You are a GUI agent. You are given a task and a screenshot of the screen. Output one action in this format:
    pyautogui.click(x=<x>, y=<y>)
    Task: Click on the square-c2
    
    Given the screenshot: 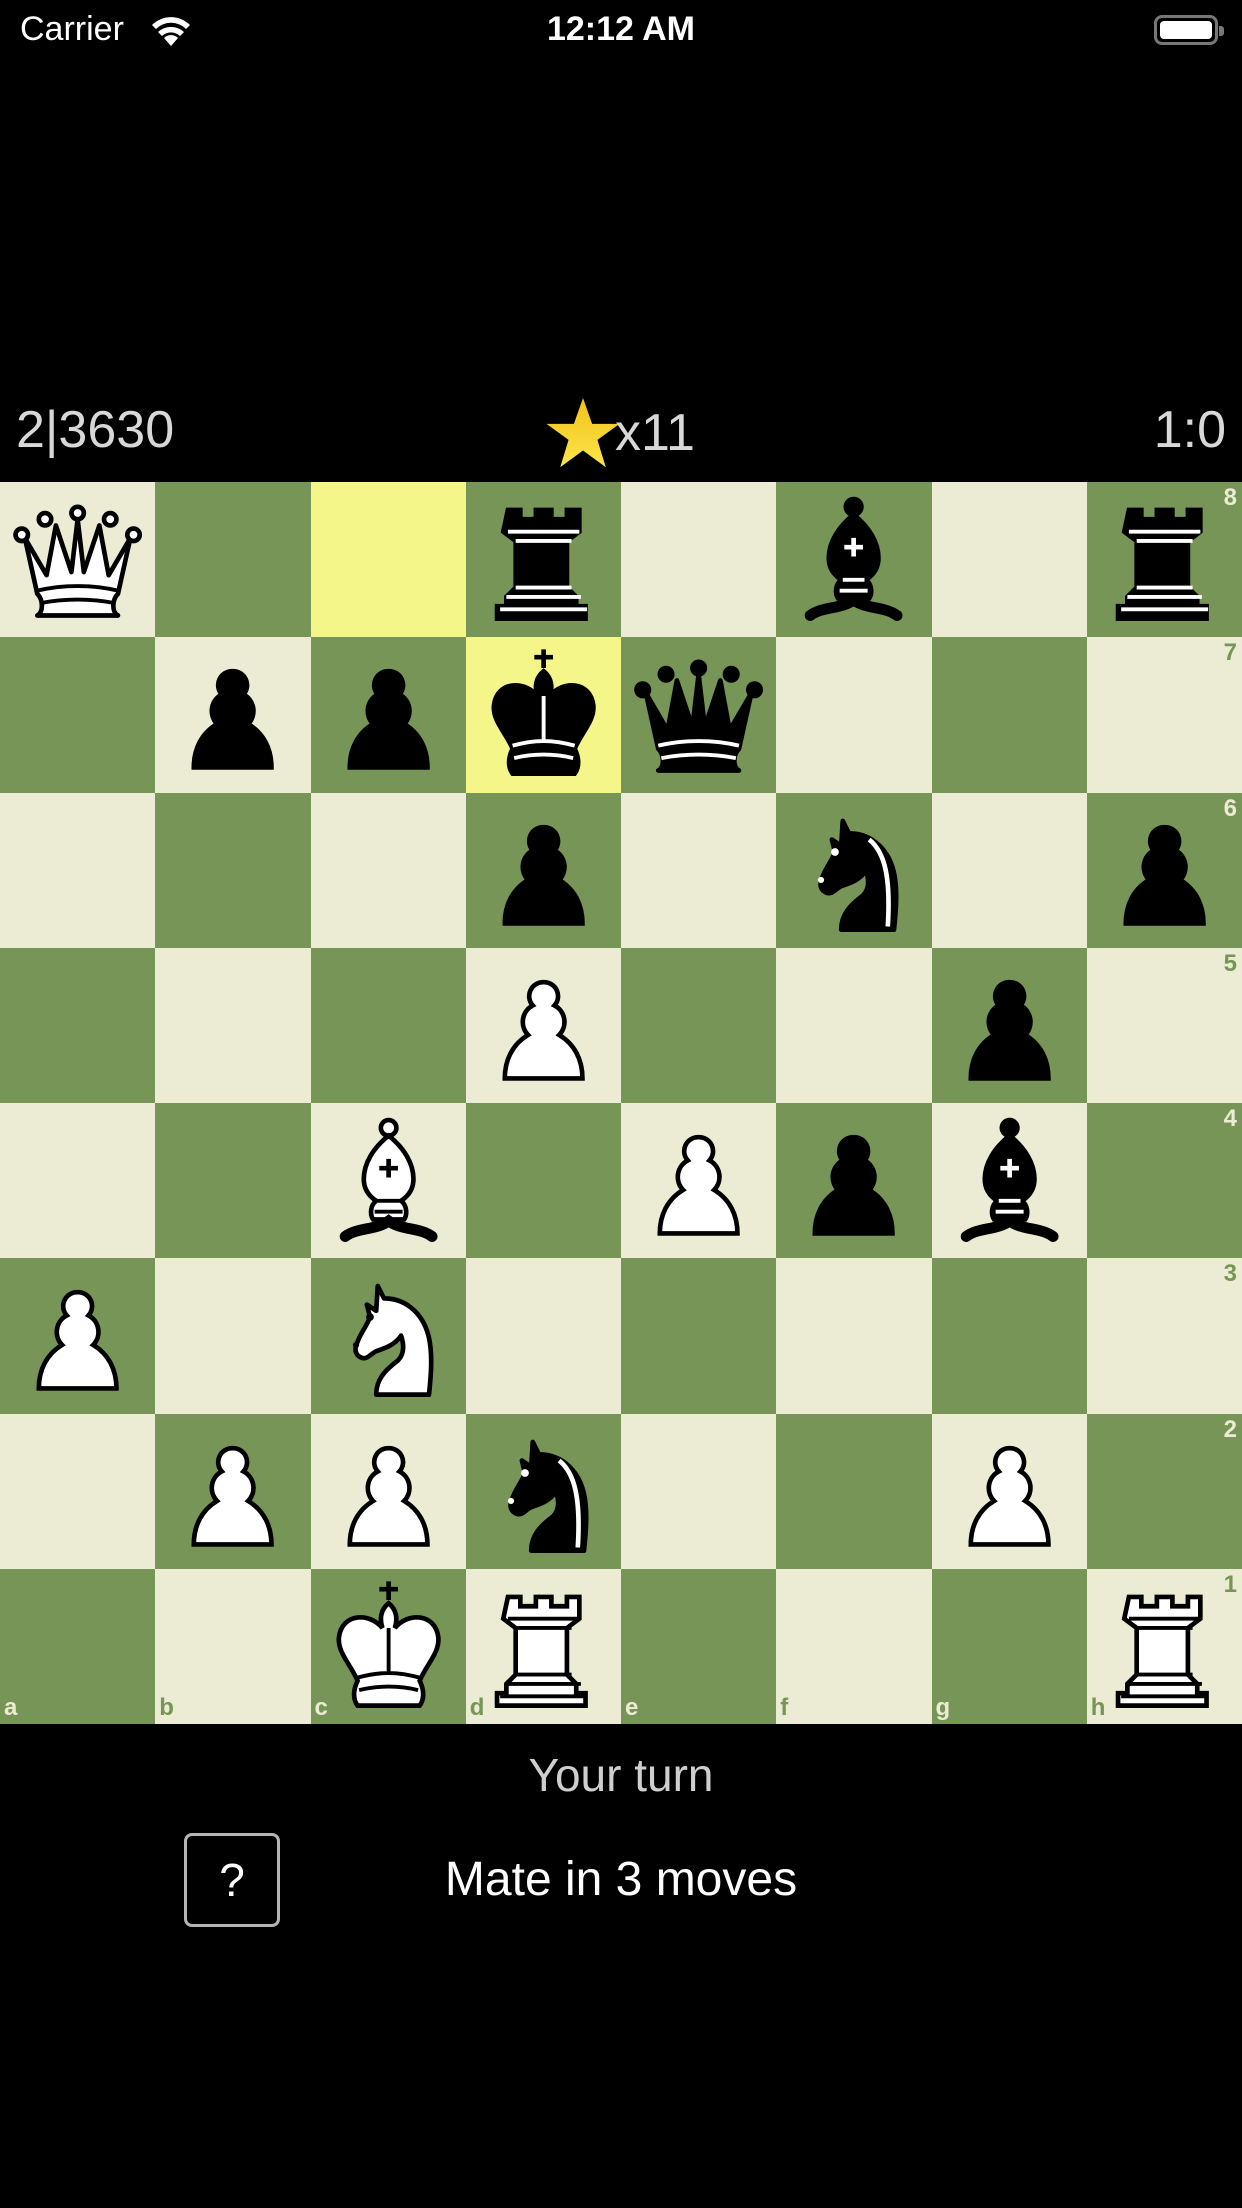 What is the action you would take?
    pyautogui.click(x=388, y=1491)
    